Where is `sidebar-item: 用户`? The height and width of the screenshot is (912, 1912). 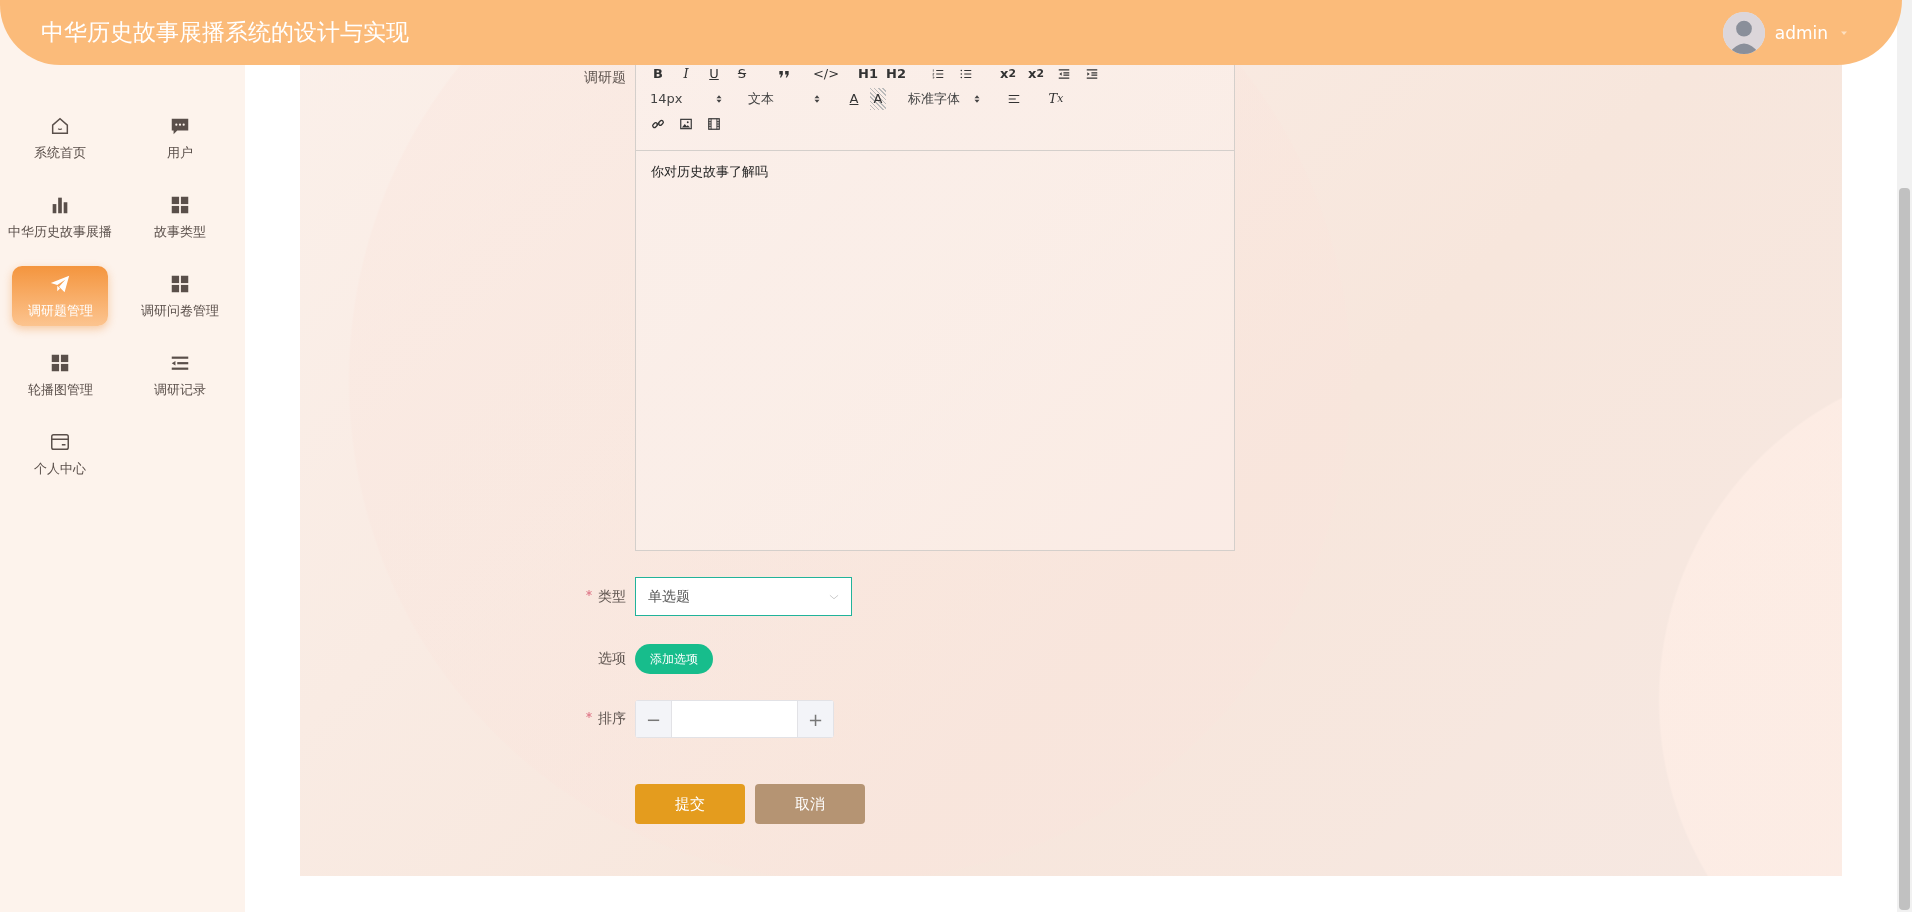 sidebar-item: 用户 is located at coordinates (180, 138).